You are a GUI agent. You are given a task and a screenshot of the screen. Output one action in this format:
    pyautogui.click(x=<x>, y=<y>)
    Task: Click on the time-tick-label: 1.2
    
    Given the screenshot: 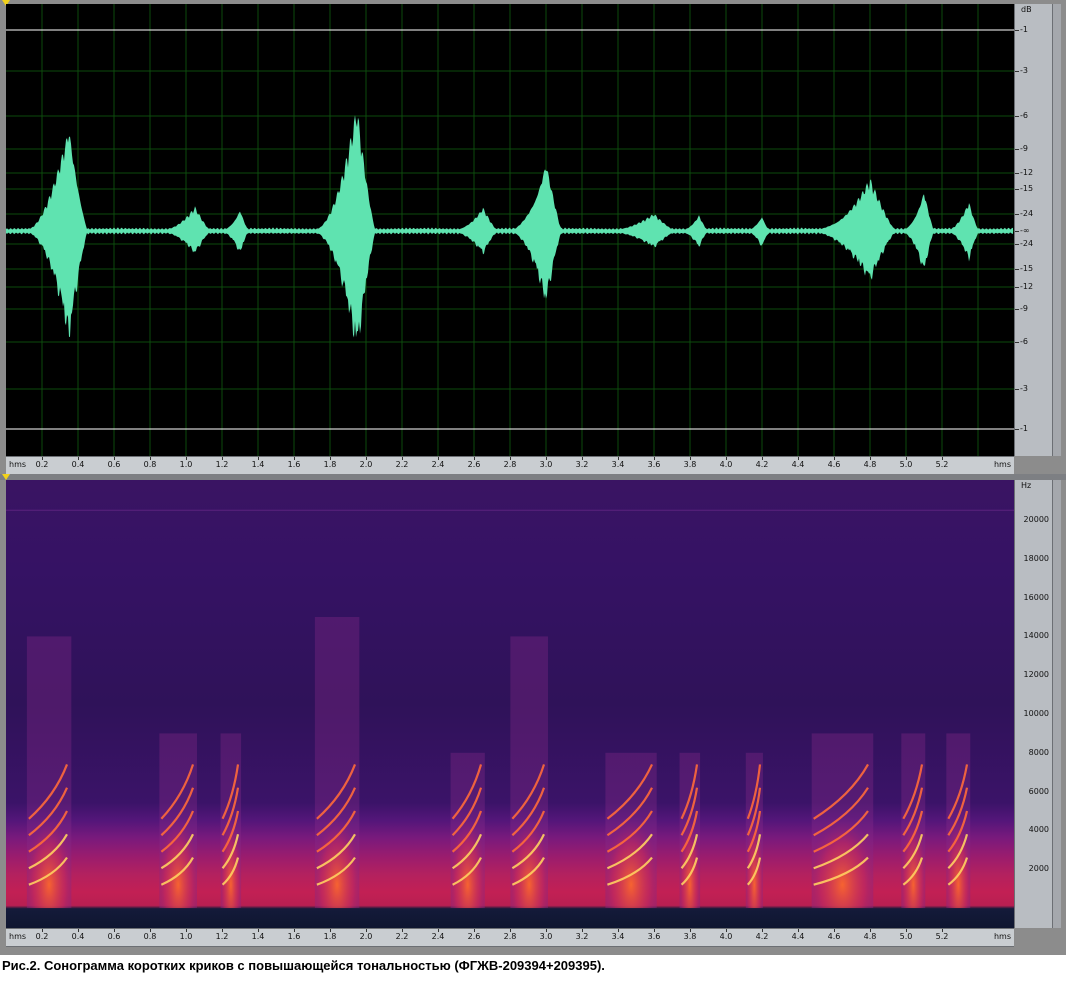 What is the action you would take?
    pyautogui.click(x=222, y=464)
    